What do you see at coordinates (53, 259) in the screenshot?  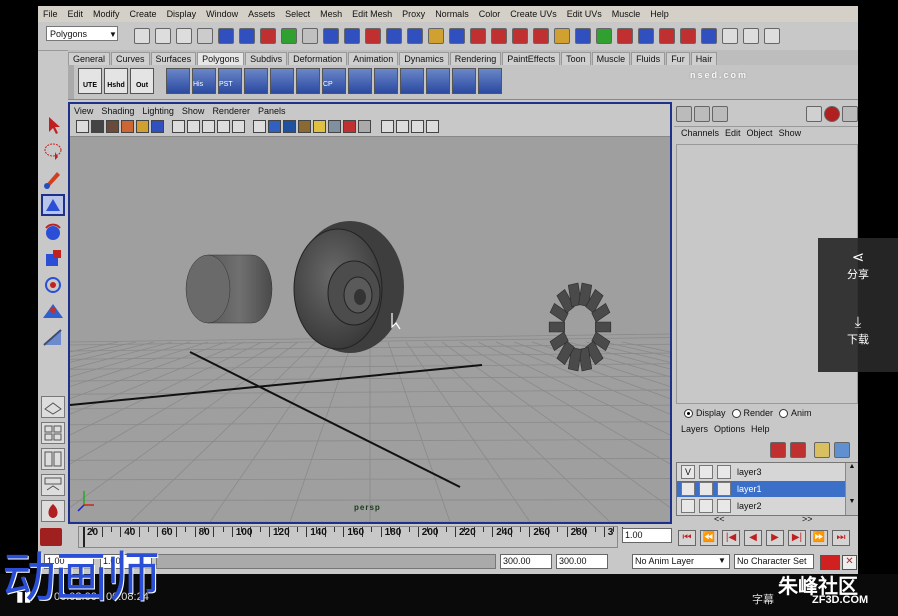 I see `scale-tool-icon` at bounding box center [53, 259].